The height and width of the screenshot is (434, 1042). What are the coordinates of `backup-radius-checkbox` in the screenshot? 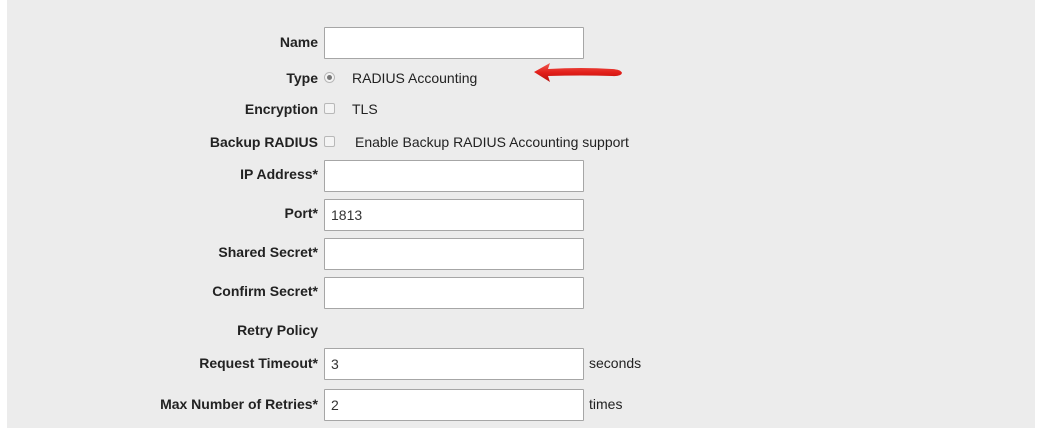 It's located at (329, 141).